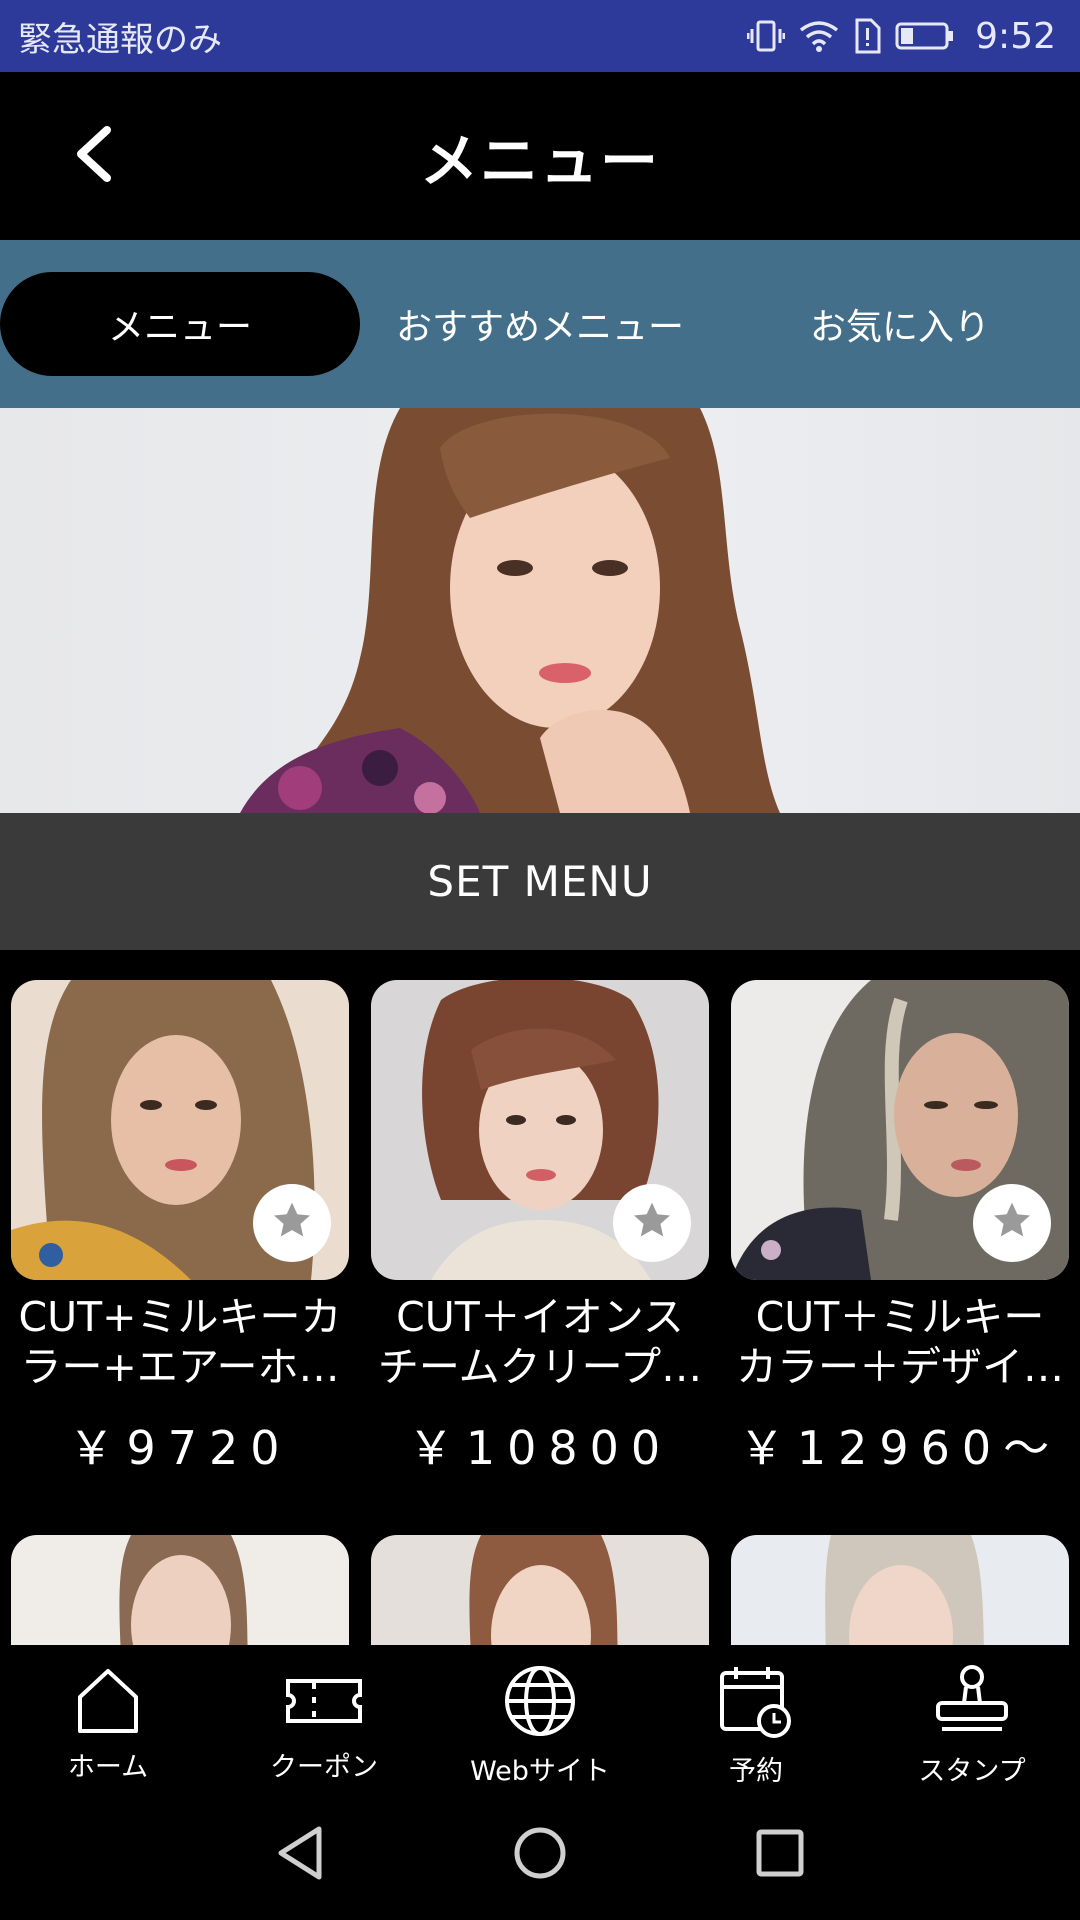  I want to click on nav-coupon: クーポン, so click(324, 1717).